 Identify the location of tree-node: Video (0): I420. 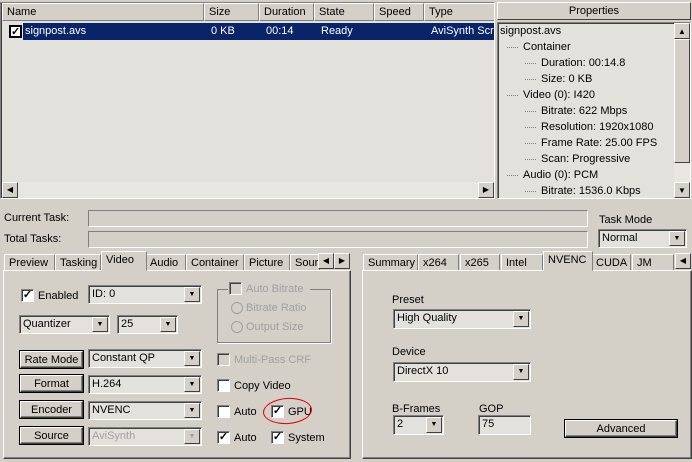
(556, 95).